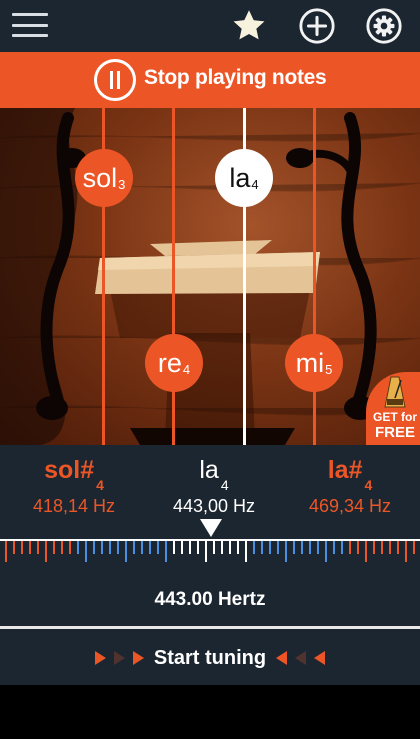 The width and height of the screenshot is (420, 739). What do you see at coordinates (210, 712) in the screenshot?
I see `system-bottom-area` at bounding box center [210, 712].